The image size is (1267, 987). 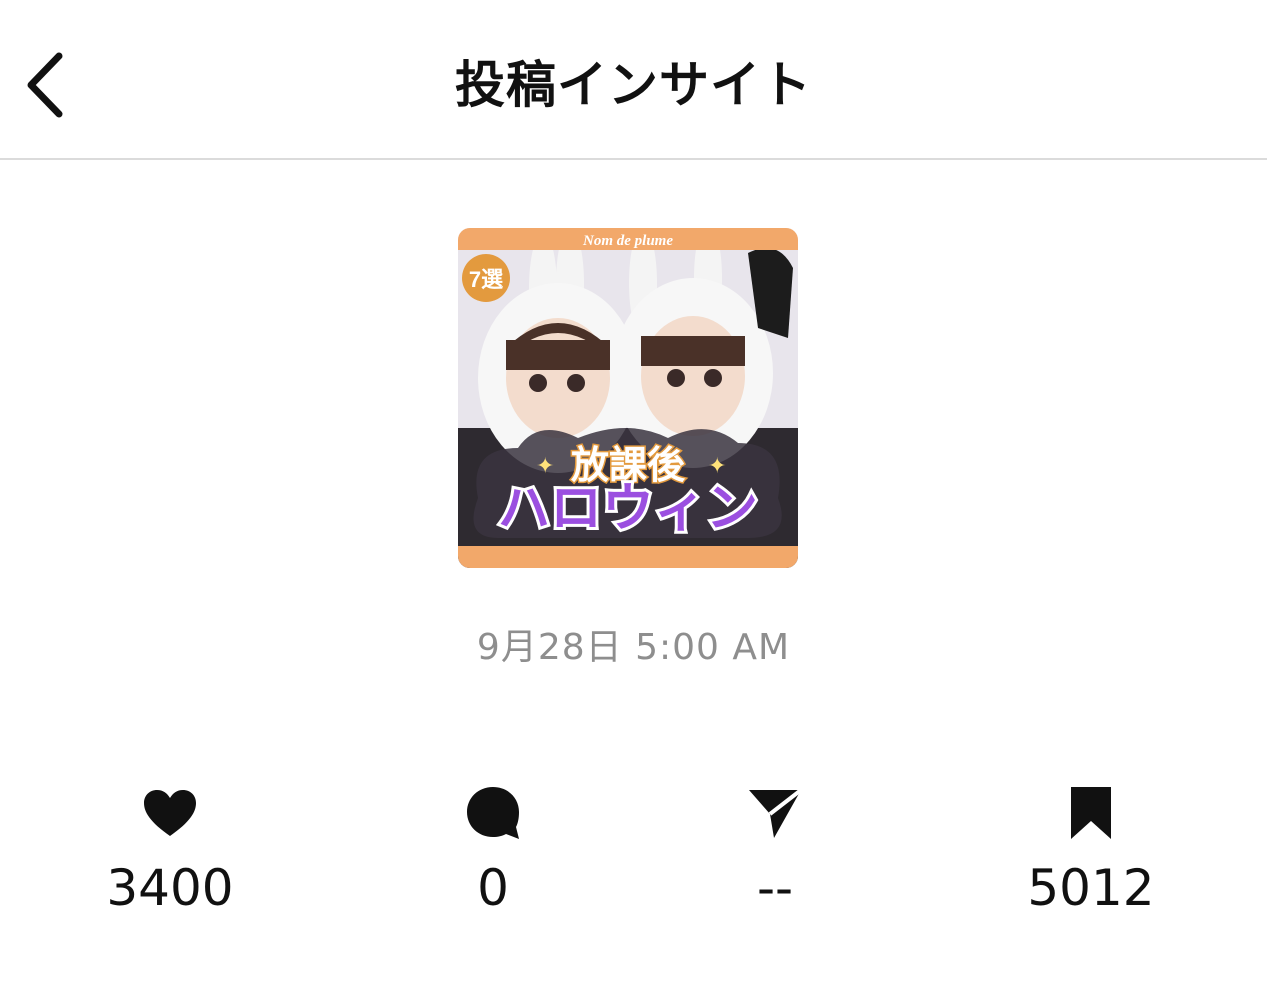 I want to click on metric-saves: 5012, so click(x=1091, y=850).